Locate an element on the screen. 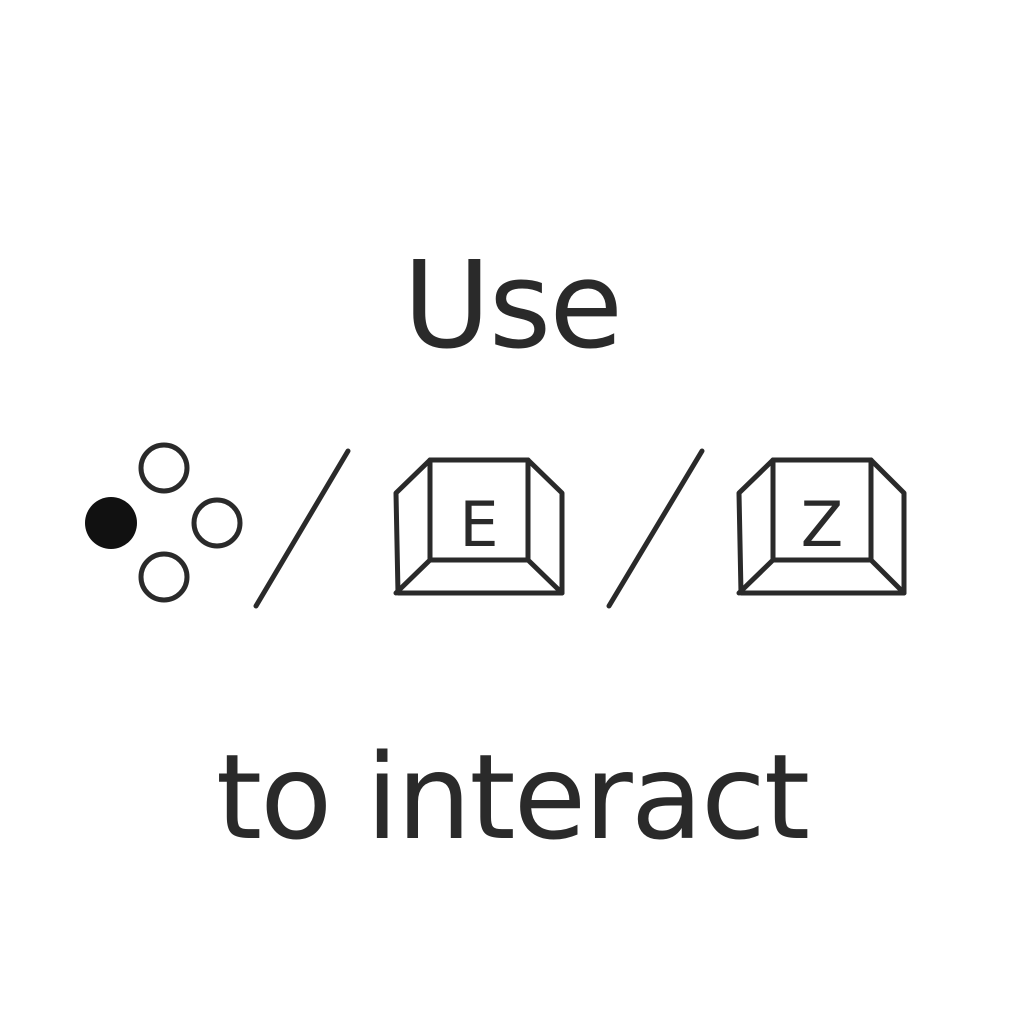 The image size is (1024, 1024). key-label-e: E is located at coordinates (478, 524).